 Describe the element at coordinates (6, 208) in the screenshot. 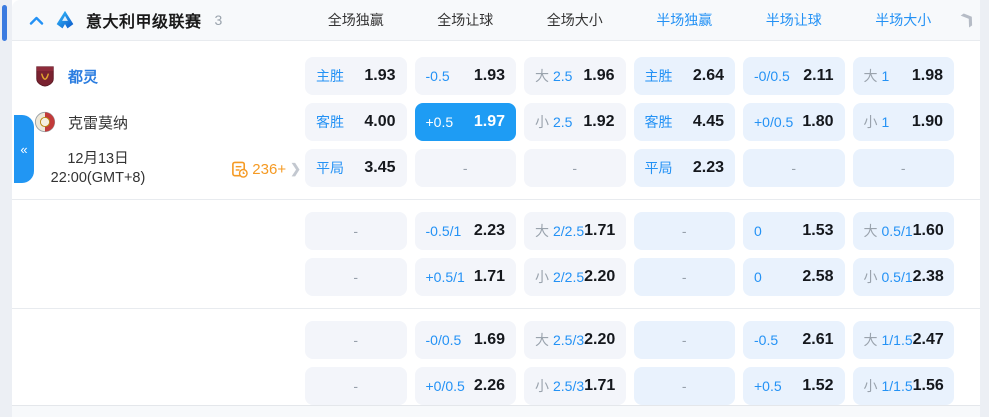

I see `left-scrollbar-track` at that location.